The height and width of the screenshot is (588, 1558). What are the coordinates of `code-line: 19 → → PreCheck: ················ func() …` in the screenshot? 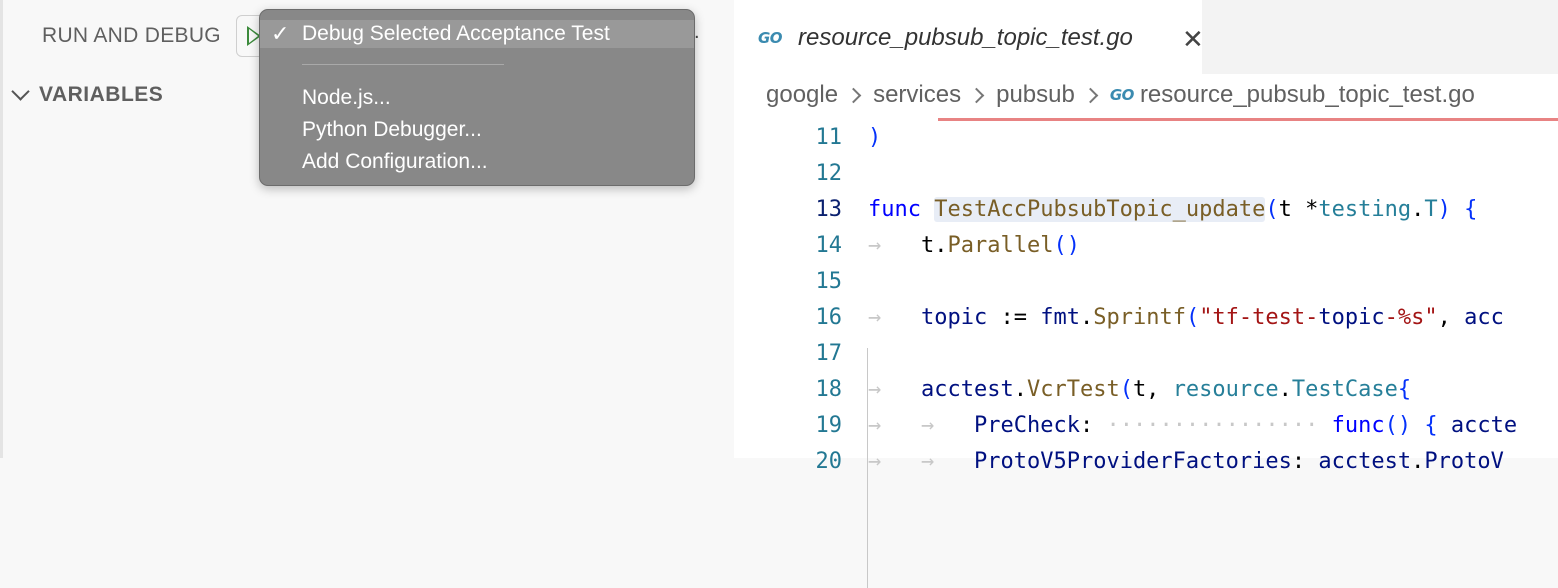 It's located at (1146, 426).